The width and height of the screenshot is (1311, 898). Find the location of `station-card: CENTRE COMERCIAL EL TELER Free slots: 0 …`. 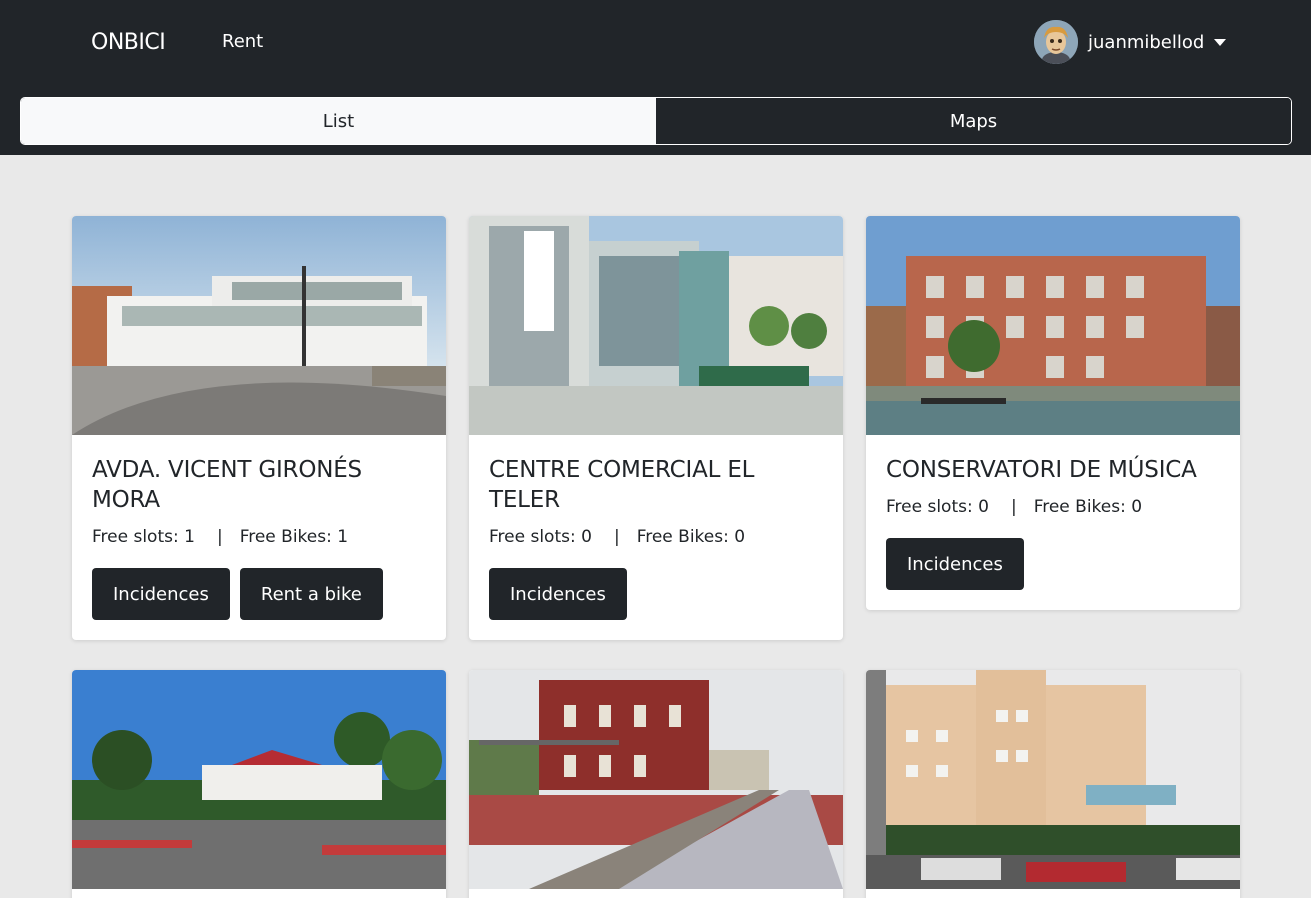

station-card: CENTRE COMERCIAL EL TELER Free slots: 0 … is located at coordinates (656, 428).